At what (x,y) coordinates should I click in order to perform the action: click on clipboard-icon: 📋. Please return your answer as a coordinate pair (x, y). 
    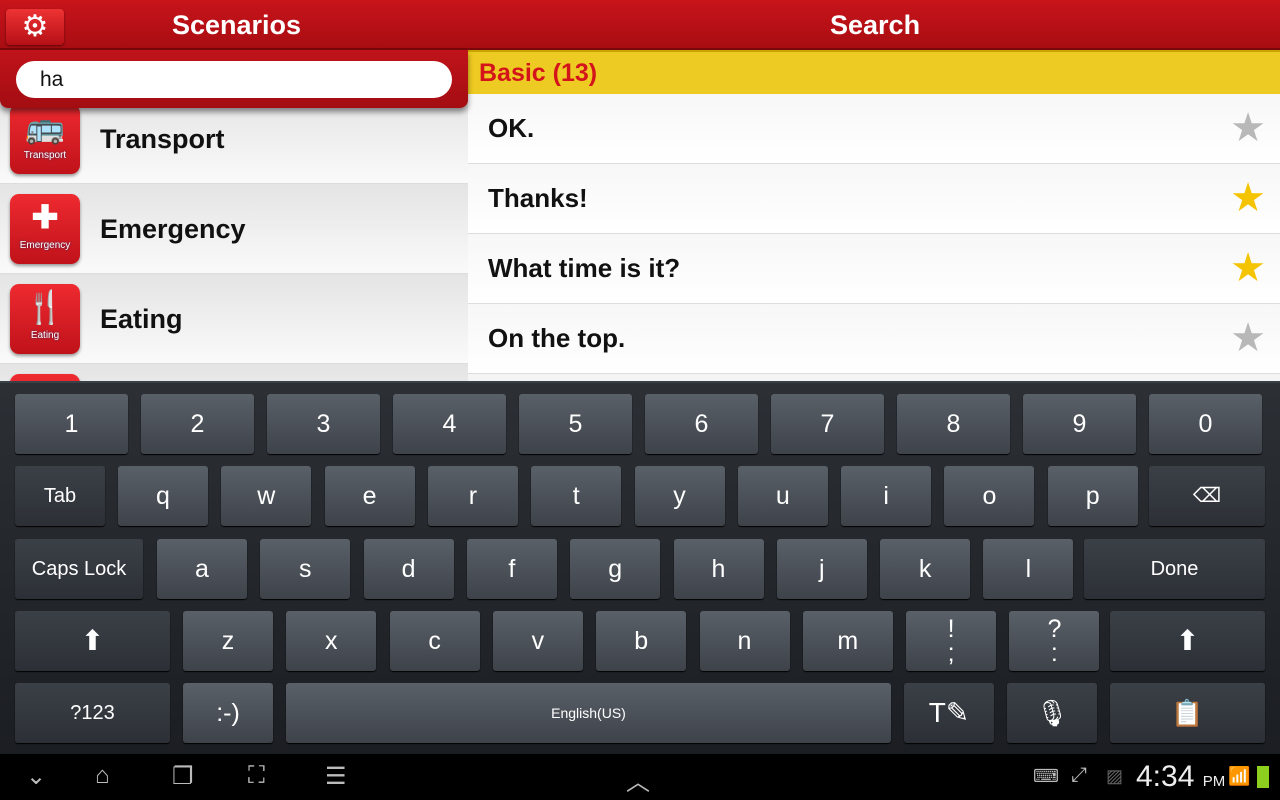
    Looking at the image, I should click on (1187, 713).